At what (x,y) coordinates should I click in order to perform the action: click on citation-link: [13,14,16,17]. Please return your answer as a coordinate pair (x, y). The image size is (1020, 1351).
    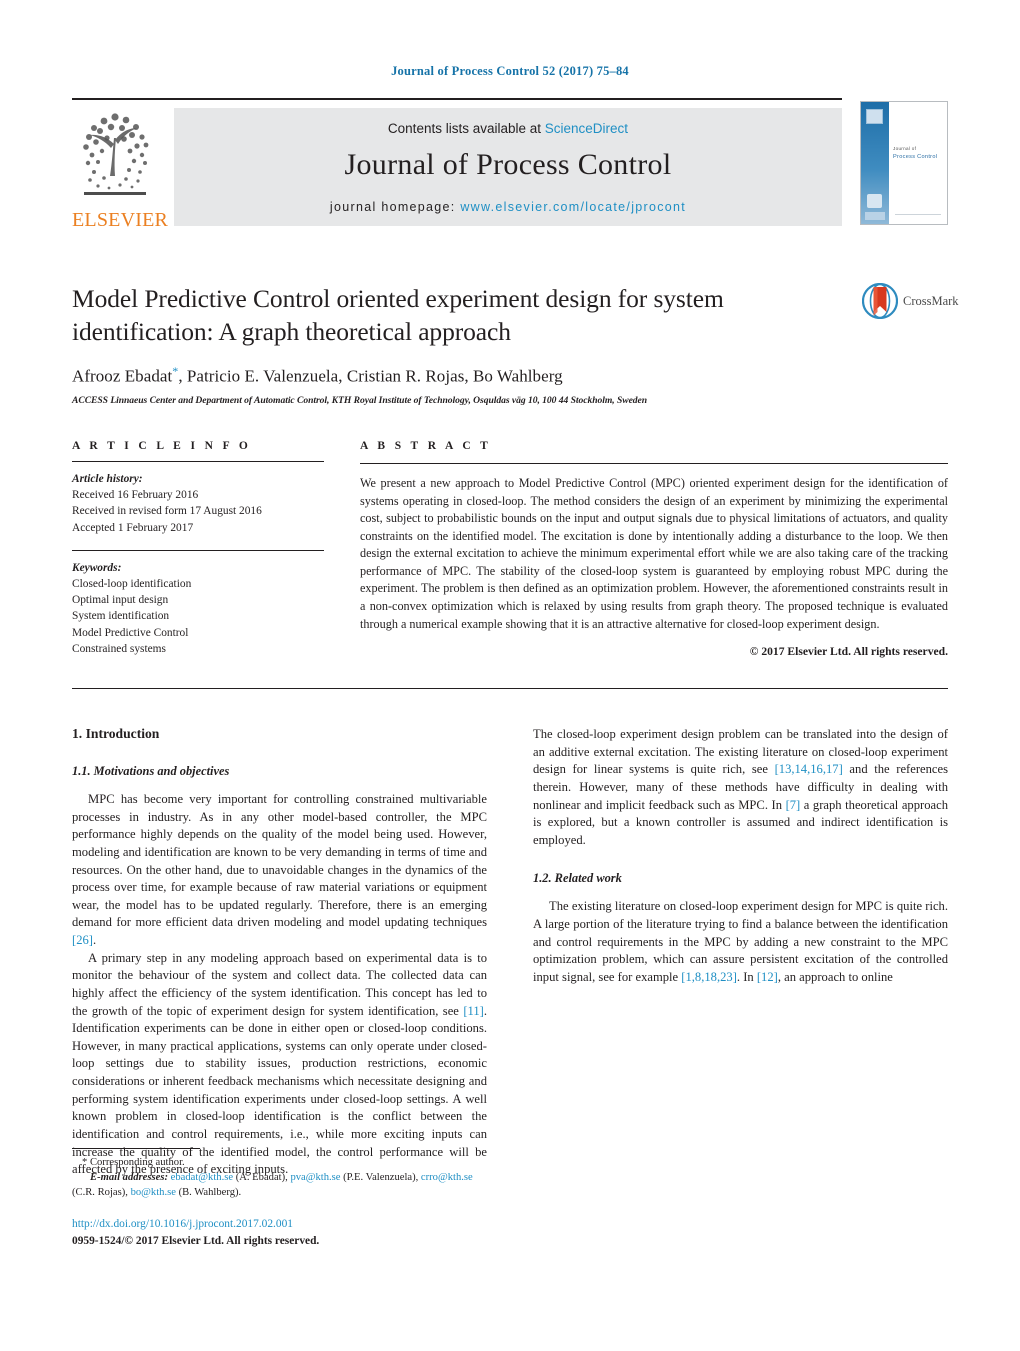
    Looking at the image, I should click on (809, 769).